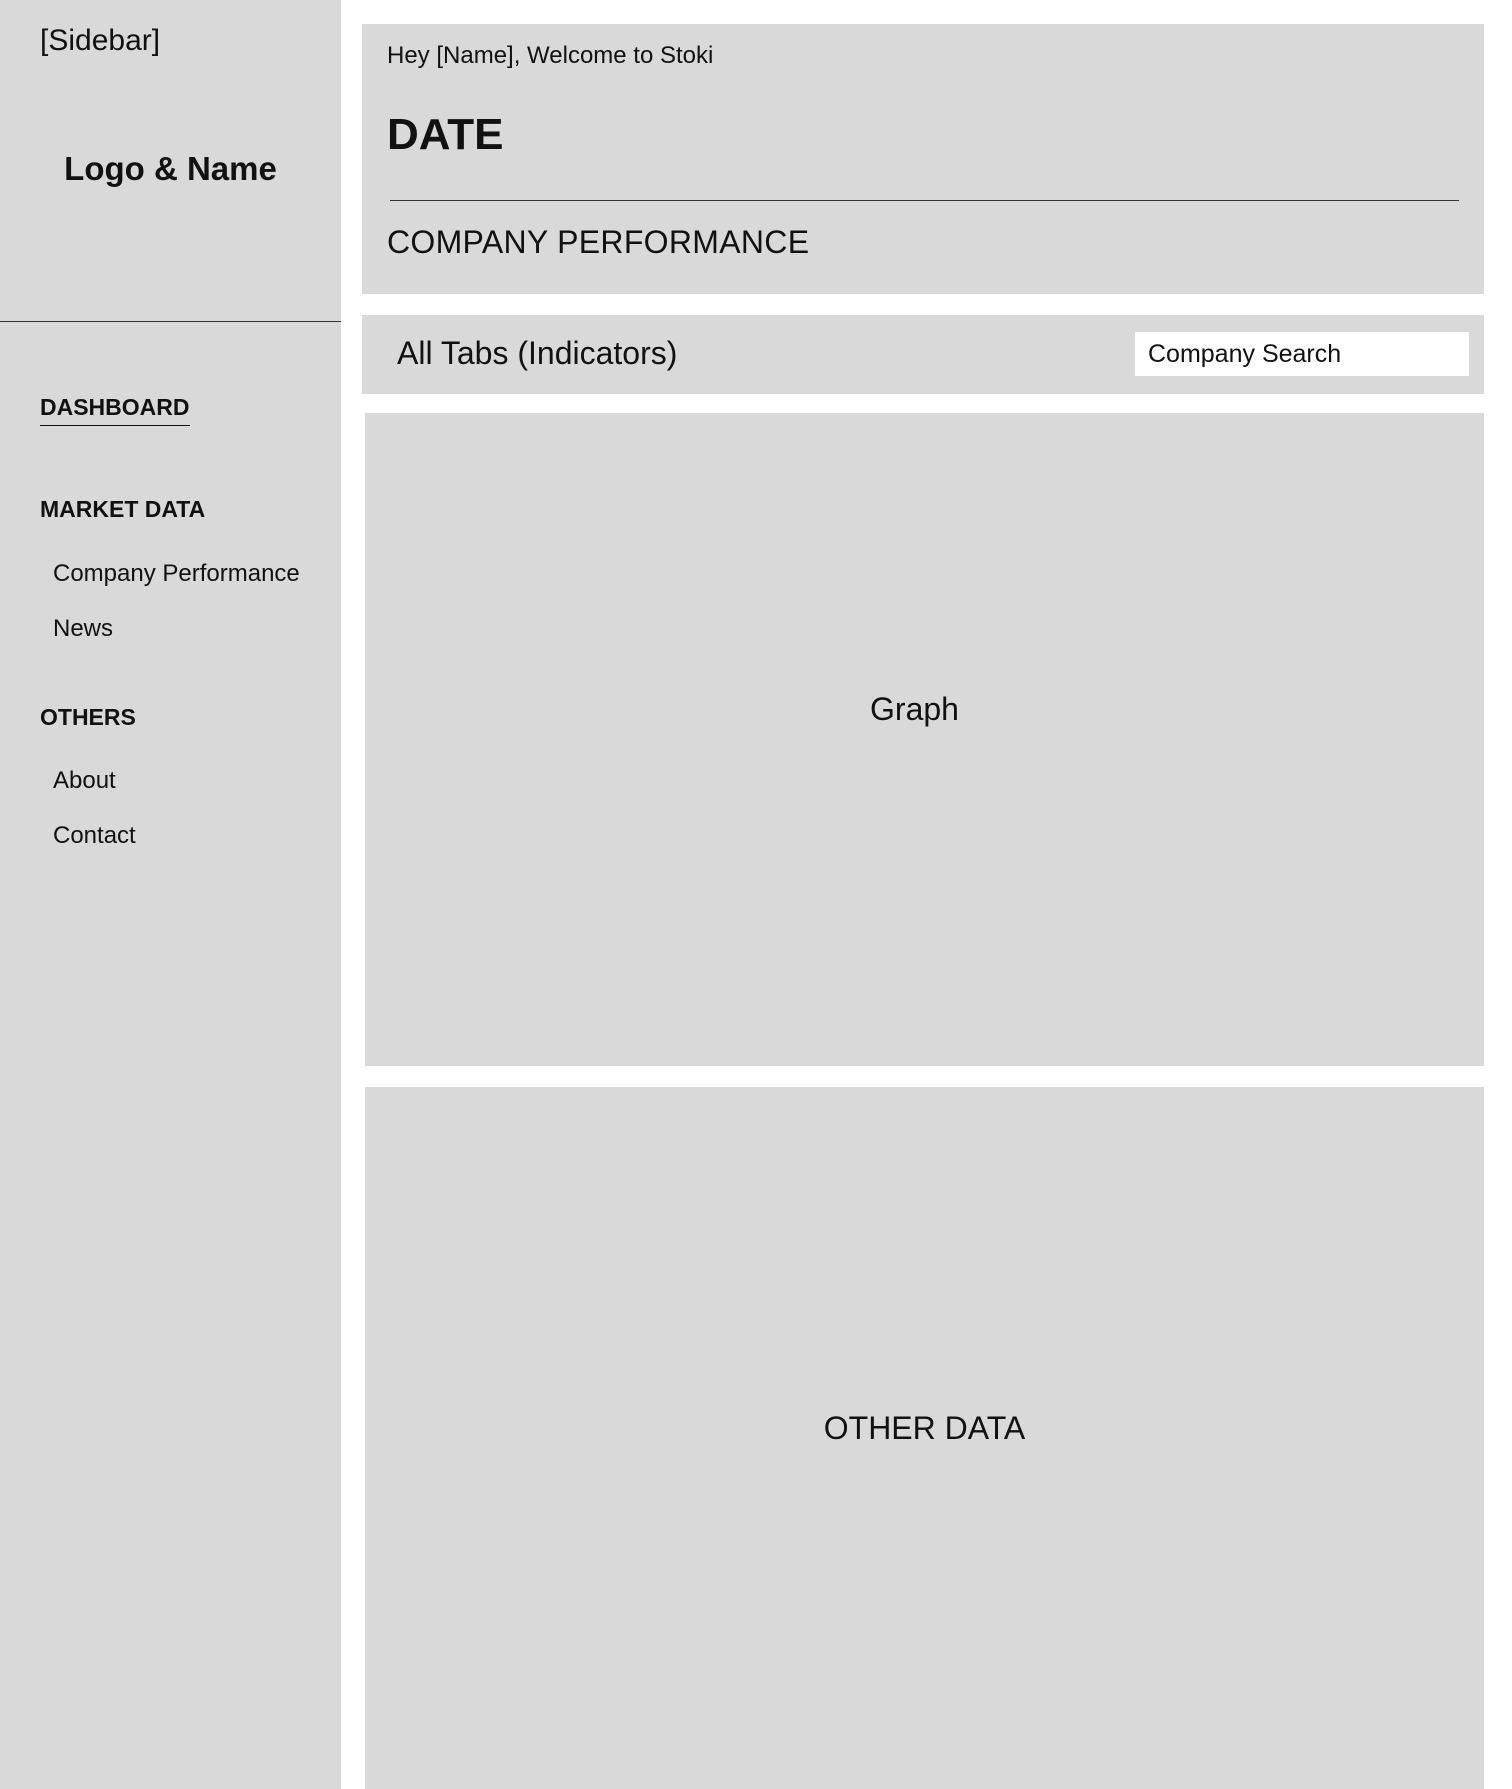 The image size is (1512, 1789). I want to click on other-data-placeholder-label: OTHER DATA, so click(924, 1428).